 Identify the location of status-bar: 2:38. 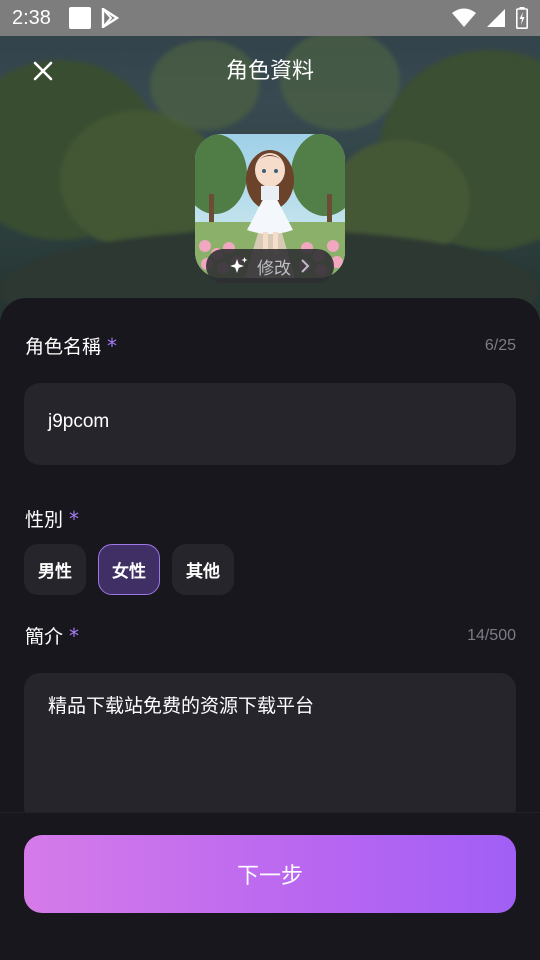
(270, 18).